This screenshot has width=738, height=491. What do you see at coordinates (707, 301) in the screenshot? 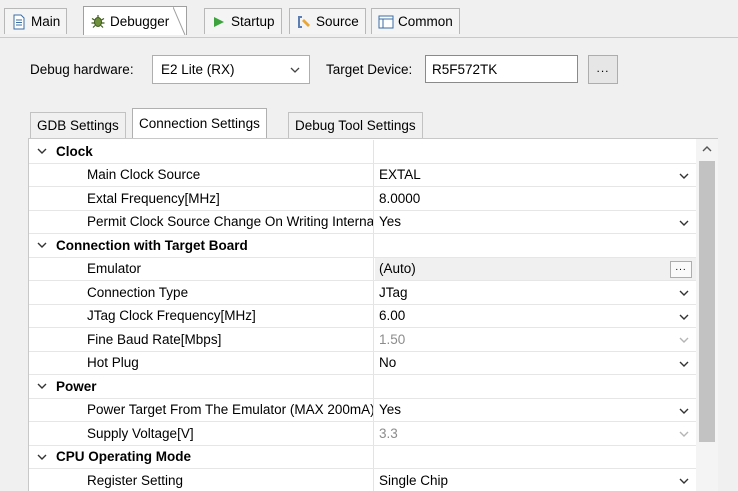
I see `scrollbar-thumb` at bounding box center [707, 301].